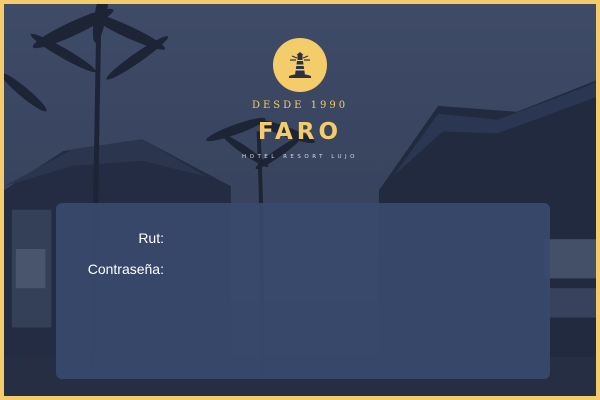 The height and width of the screenshot is (400, 600). Describe the element at coordinates (125, 269) in the screenshot. I see `password-label: Contraseña:` at that location.